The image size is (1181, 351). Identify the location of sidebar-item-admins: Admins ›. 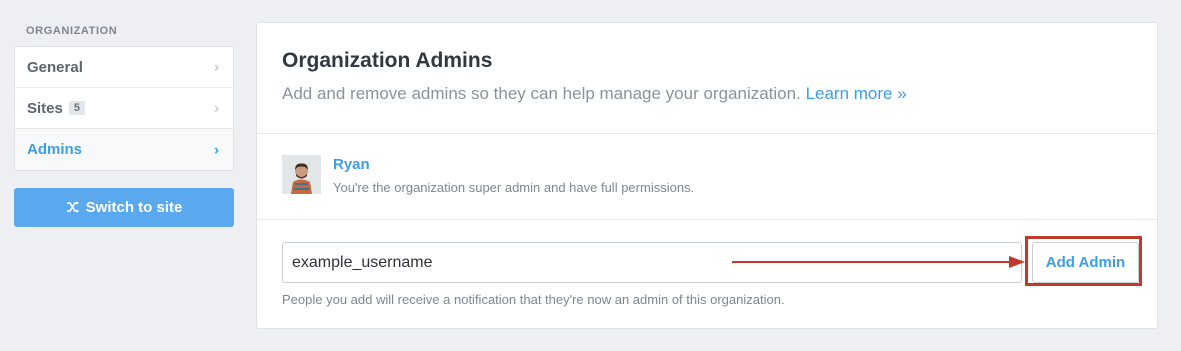
(124, 149).